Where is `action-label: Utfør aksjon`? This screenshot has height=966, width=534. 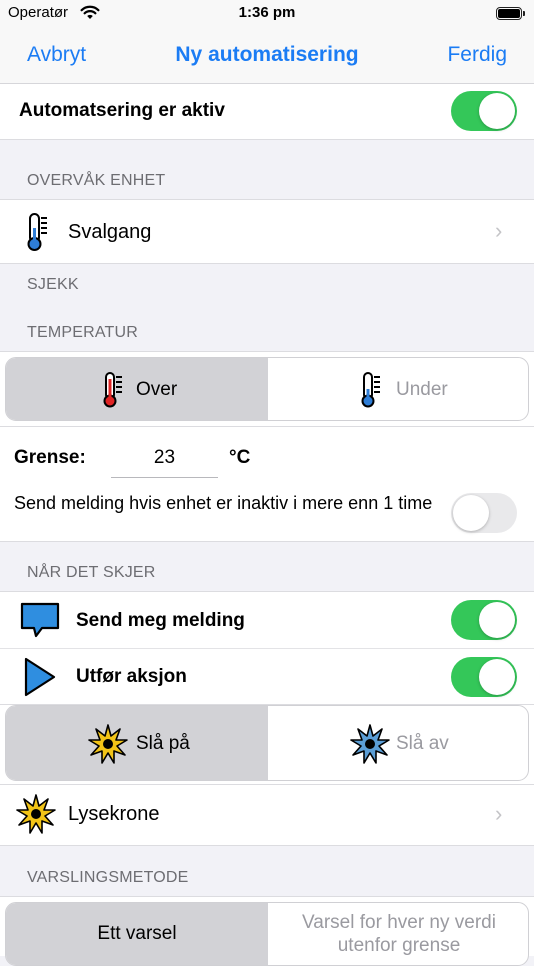 action-label: Utfør aksjon is located at coordinates (131, 676).